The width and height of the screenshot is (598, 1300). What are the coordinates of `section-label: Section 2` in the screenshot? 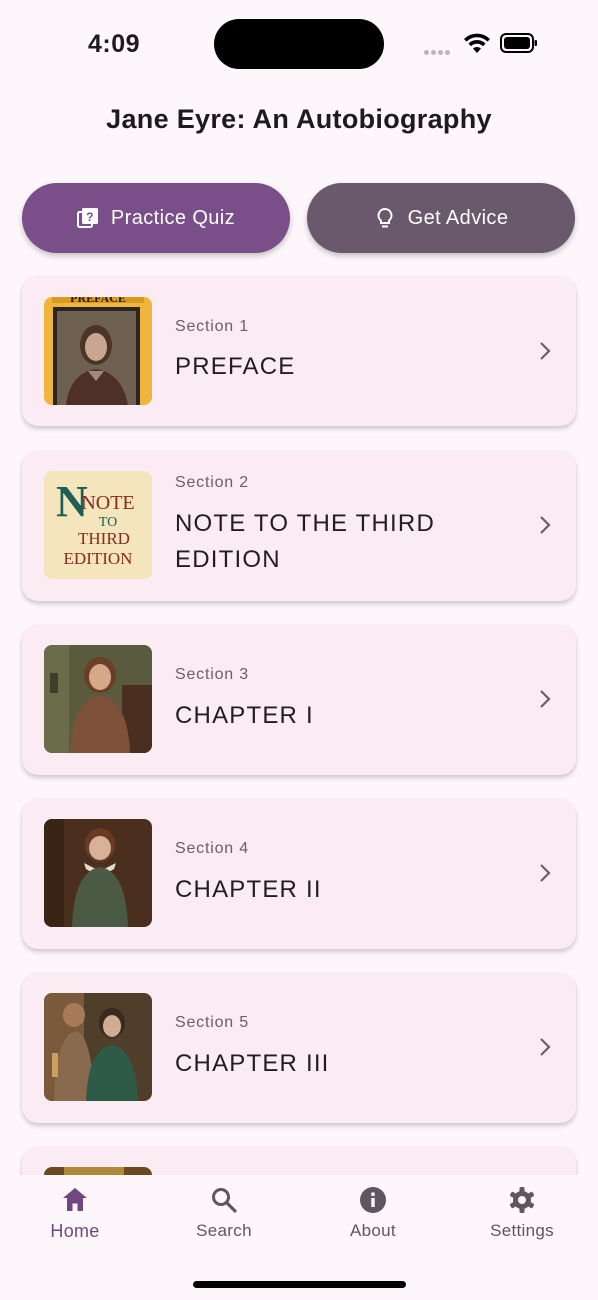 It's located at (212, 482).